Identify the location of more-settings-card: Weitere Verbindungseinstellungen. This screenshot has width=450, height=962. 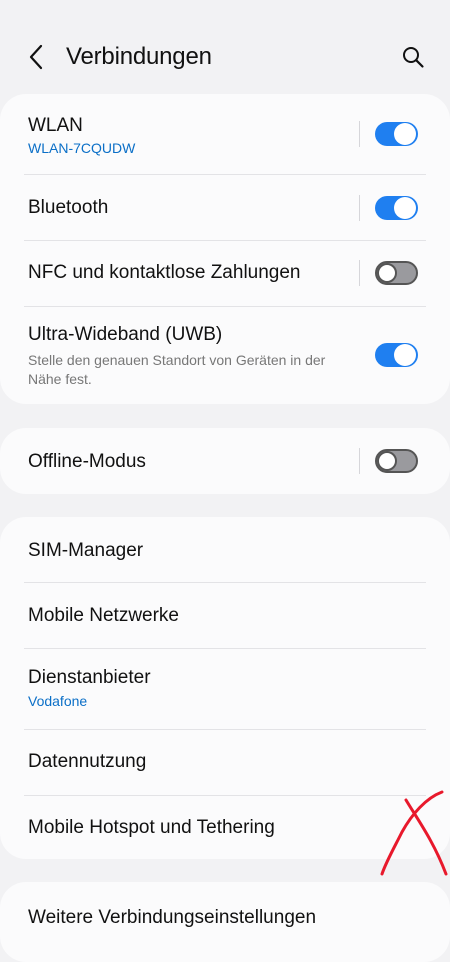
(225, 922).